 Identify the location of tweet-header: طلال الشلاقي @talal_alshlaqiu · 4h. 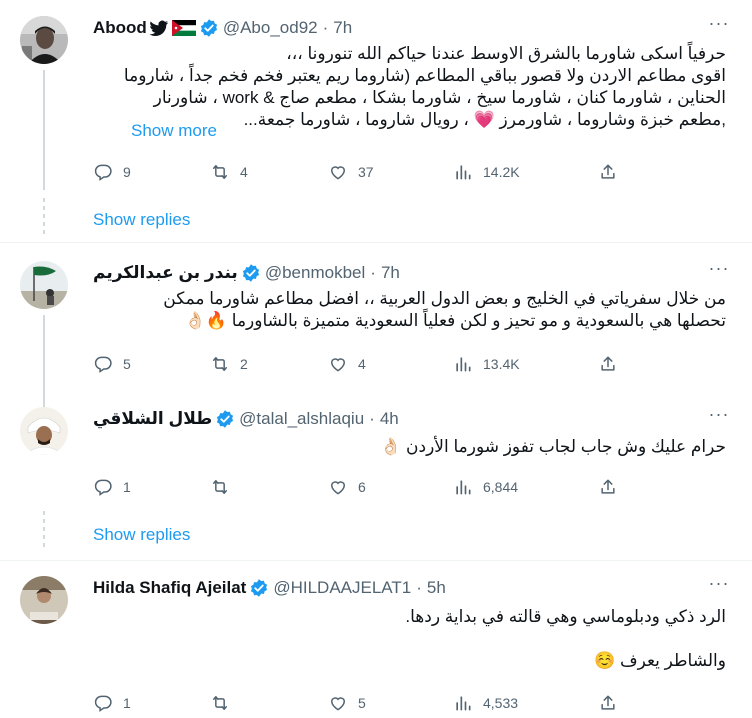
(246, 419).